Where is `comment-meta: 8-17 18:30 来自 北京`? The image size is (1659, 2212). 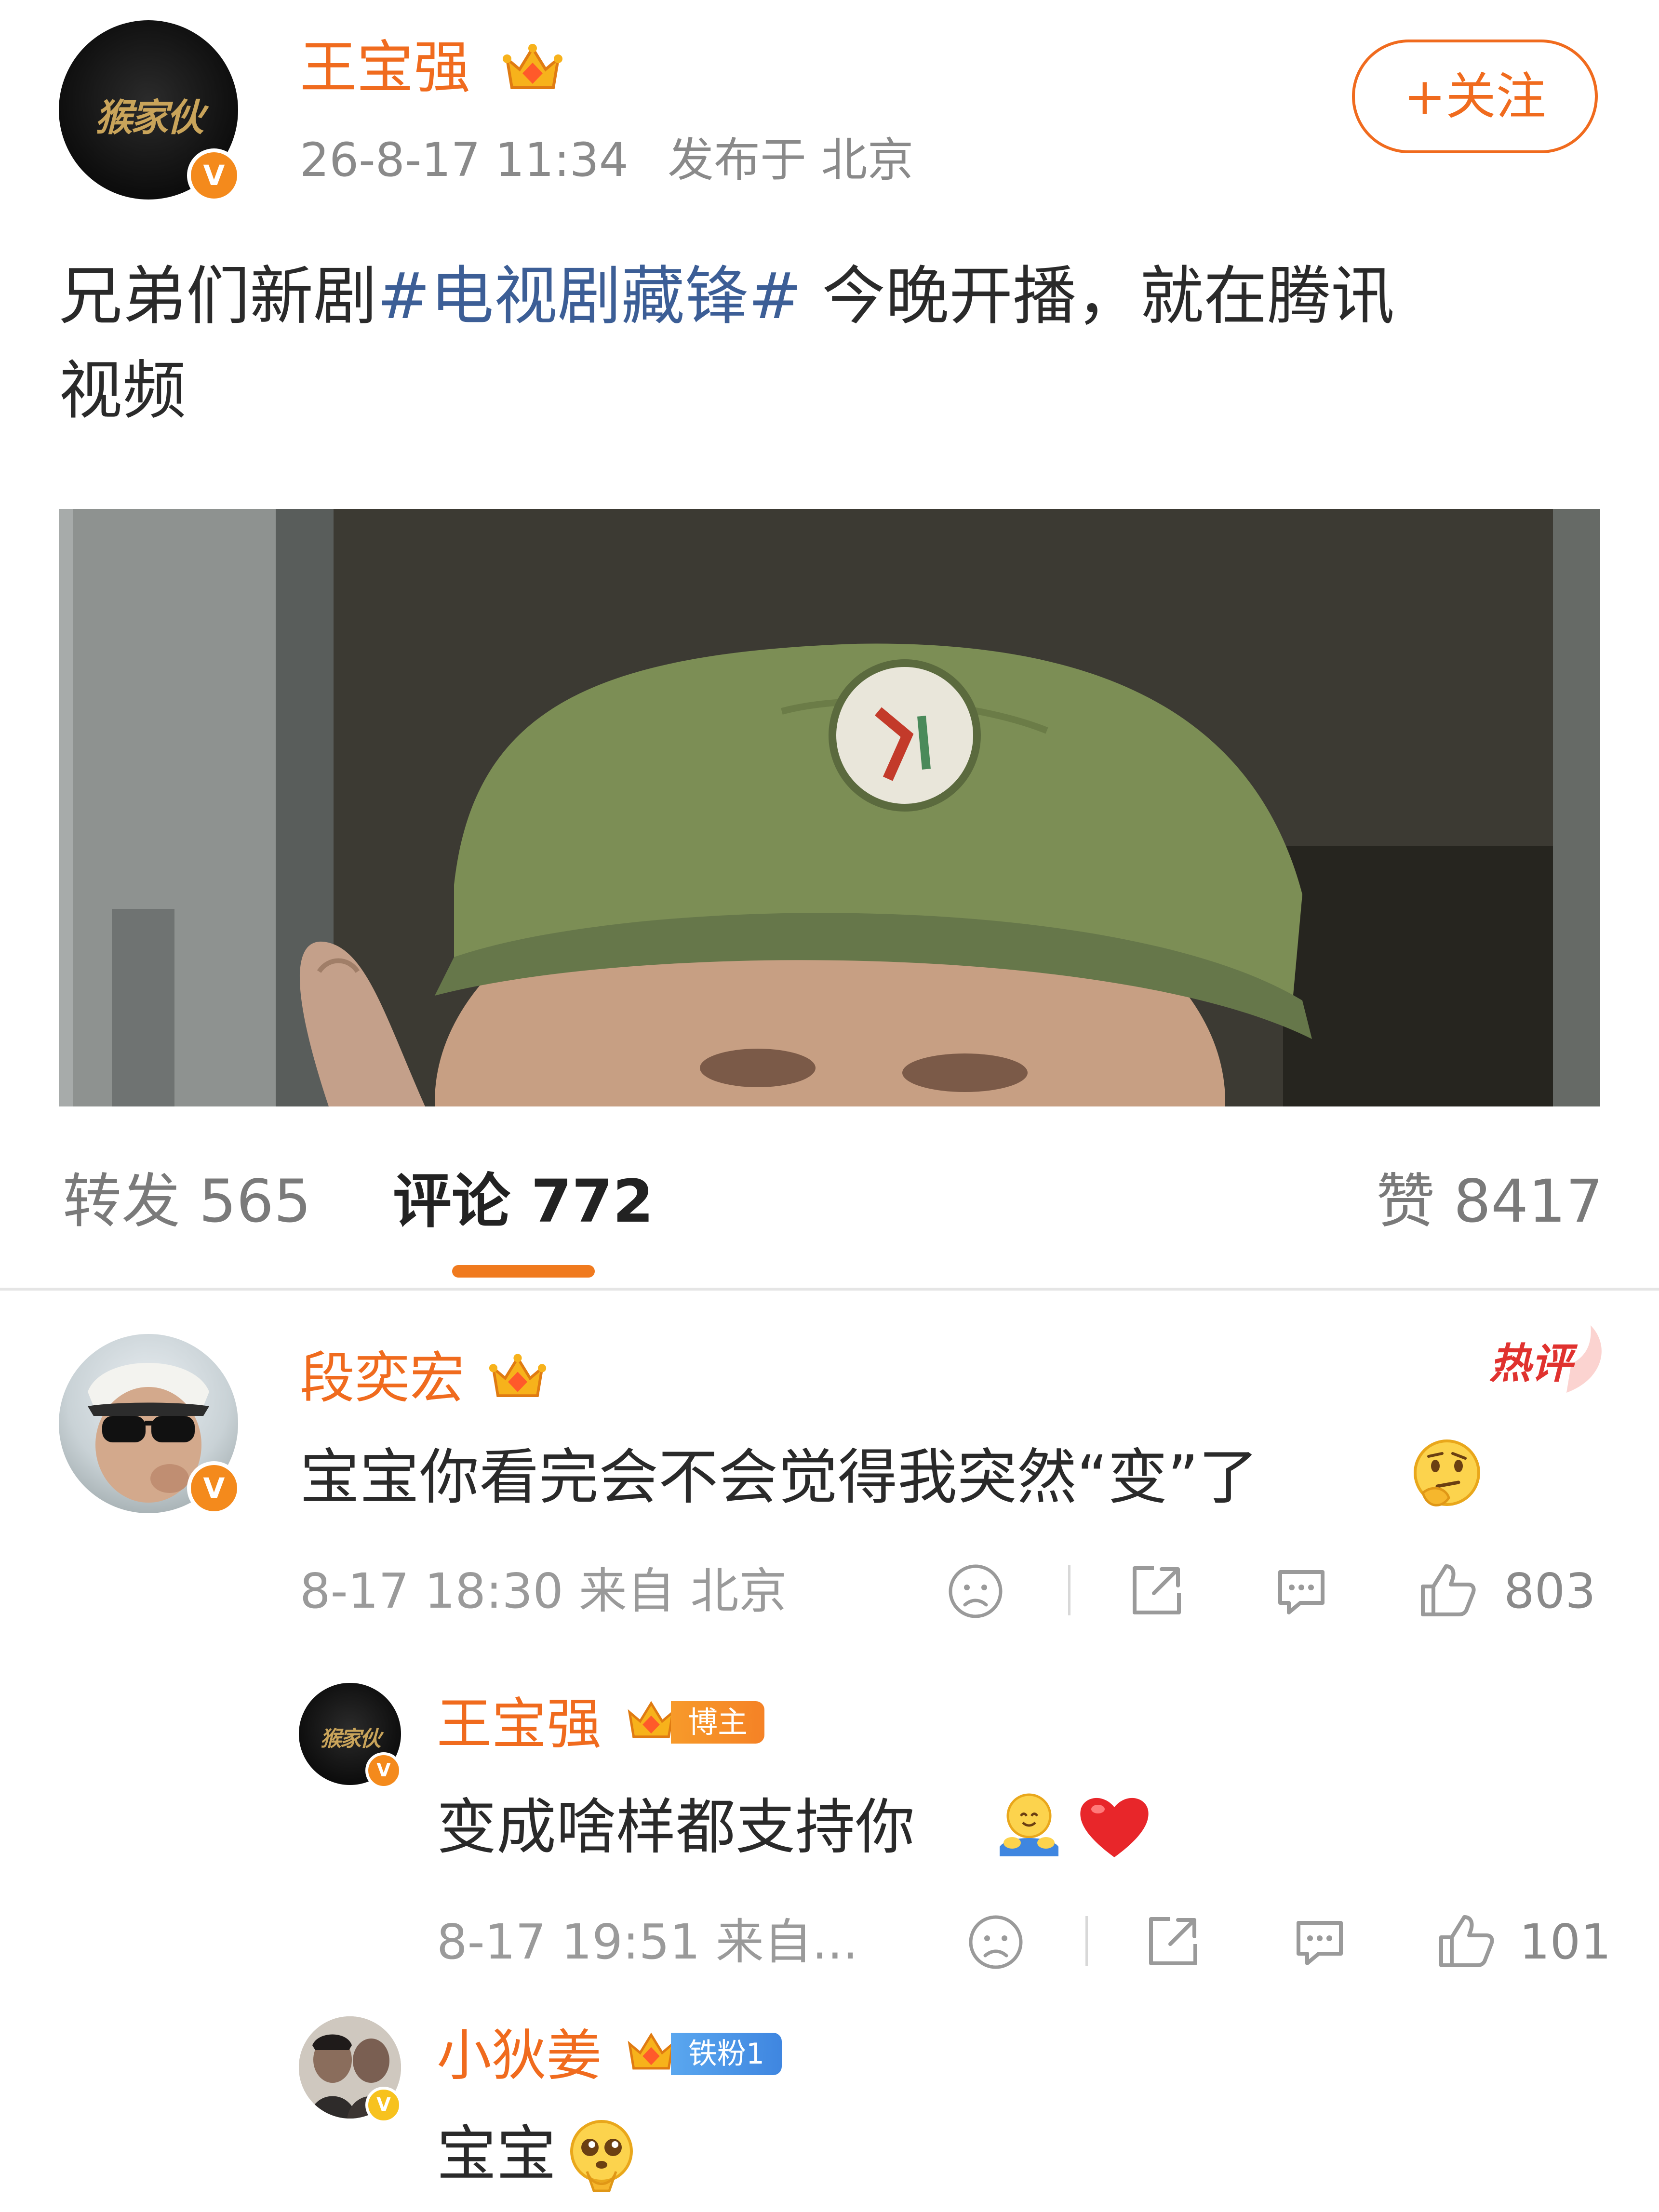
comment-meta: 8-17 18:30 来自 北京 is located at coordinates (543, 1591).